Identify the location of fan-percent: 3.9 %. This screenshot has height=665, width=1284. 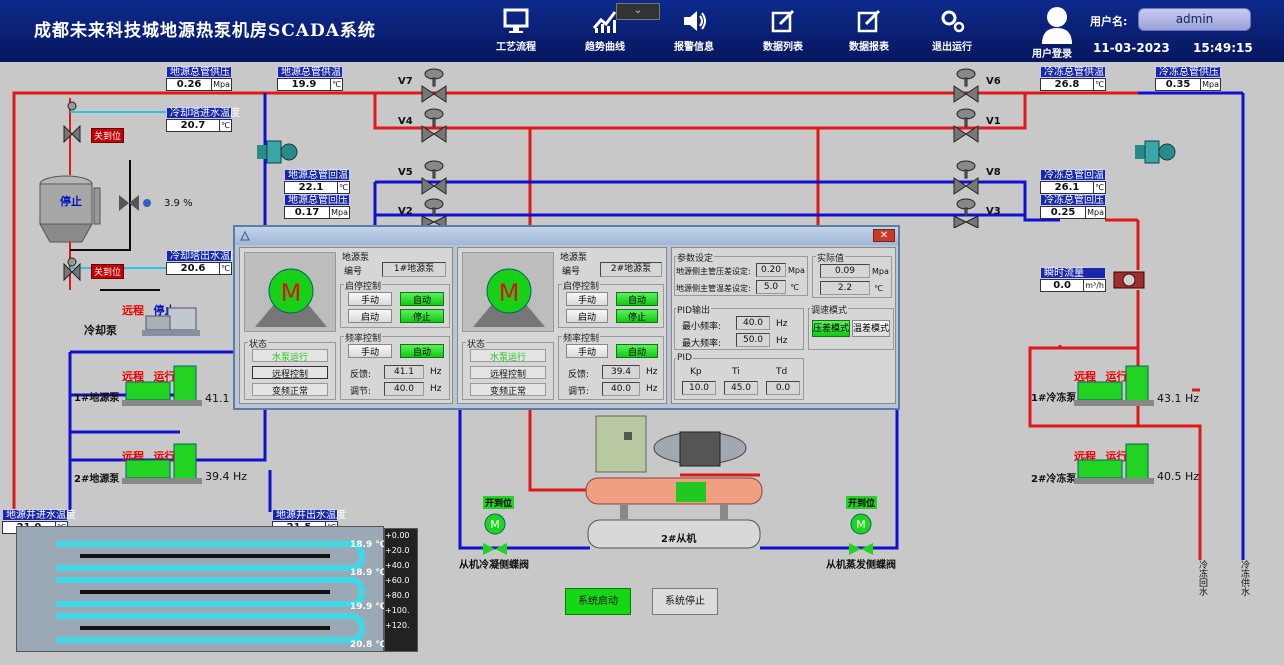
(178, 203).